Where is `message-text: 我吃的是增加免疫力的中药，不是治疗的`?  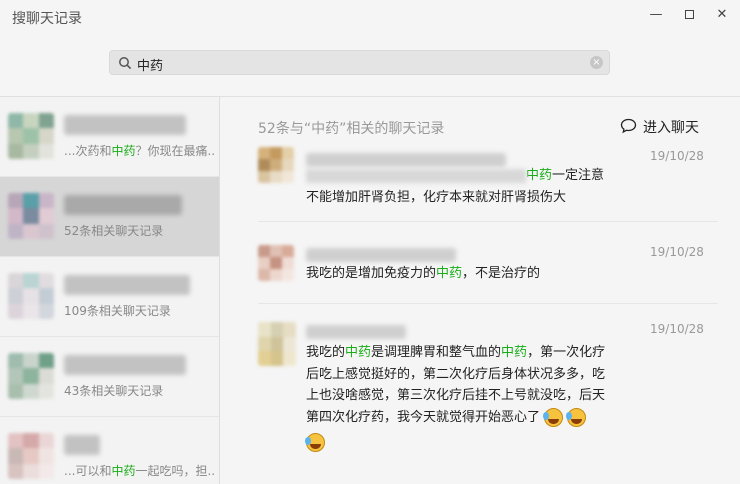 message-text: 我吃的是增加免疫力的中药，不是治疗的 is located at coordinates (423, 273).